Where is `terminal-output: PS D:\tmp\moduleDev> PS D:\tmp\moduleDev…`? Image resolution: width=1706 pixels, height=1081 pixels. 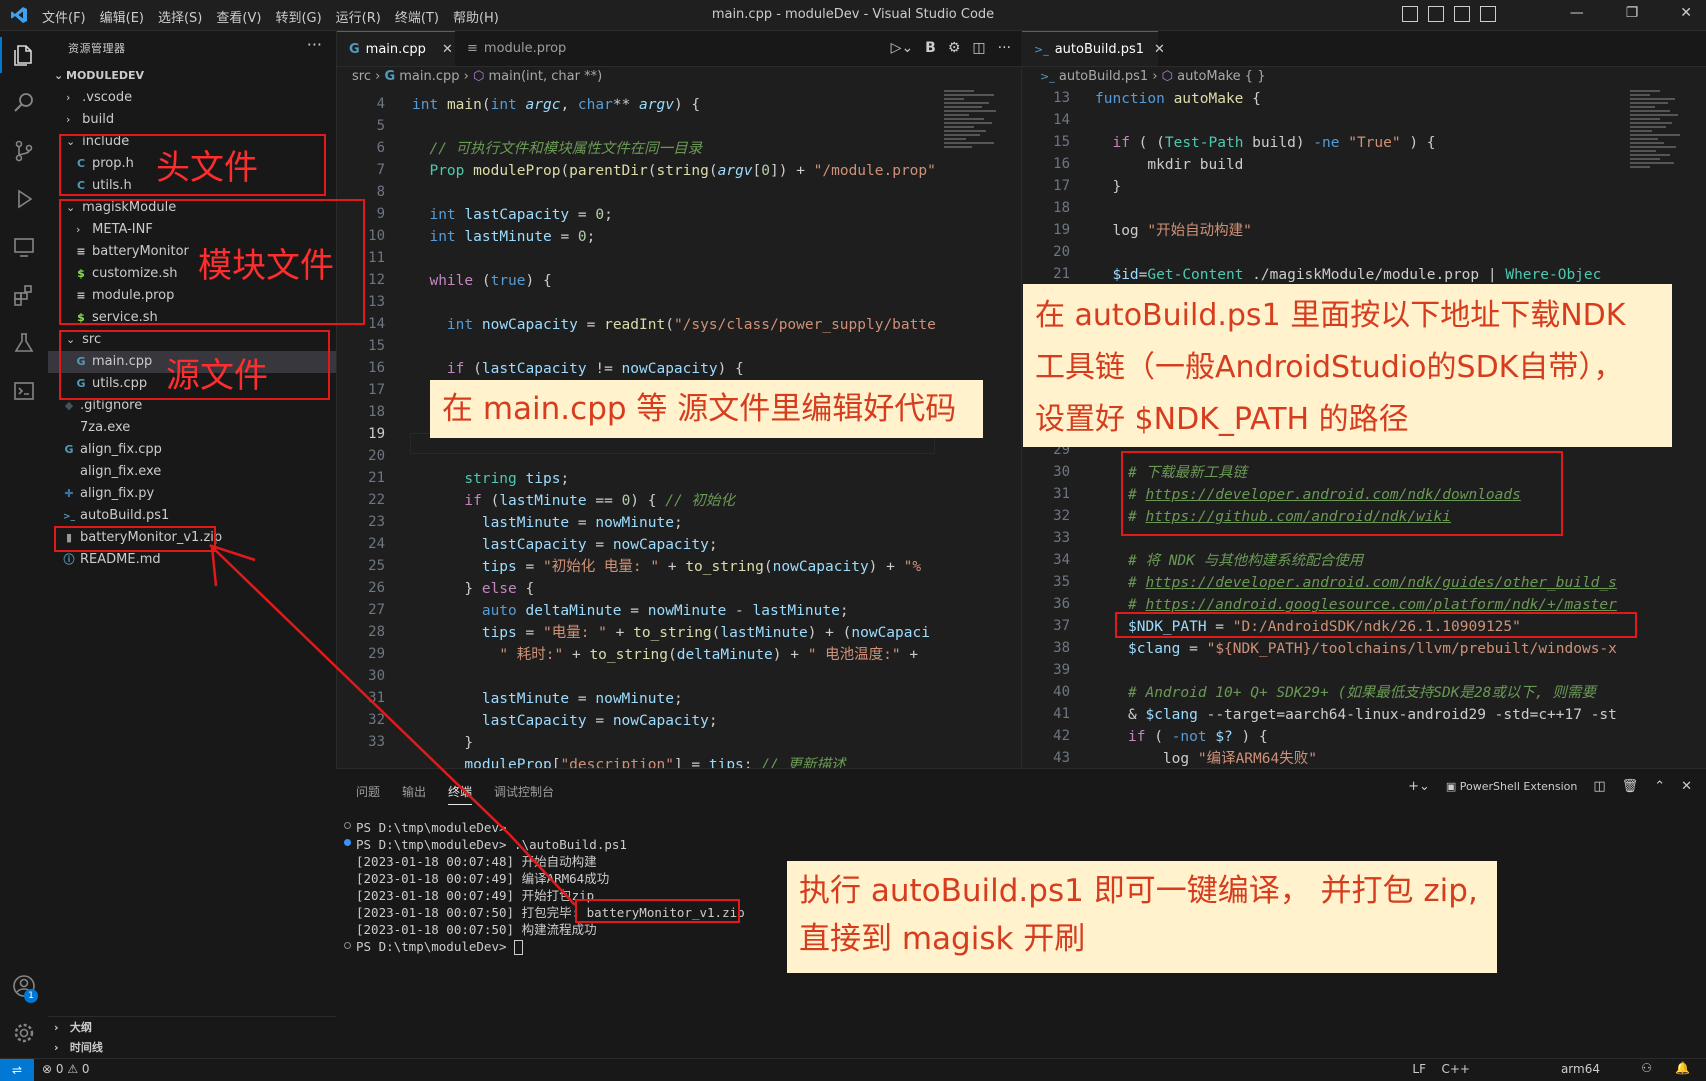 terminal-output: PS D:\tmp\moduleDev> PS D:\tmp\moduleDev… is located at coordinates (550, 887).